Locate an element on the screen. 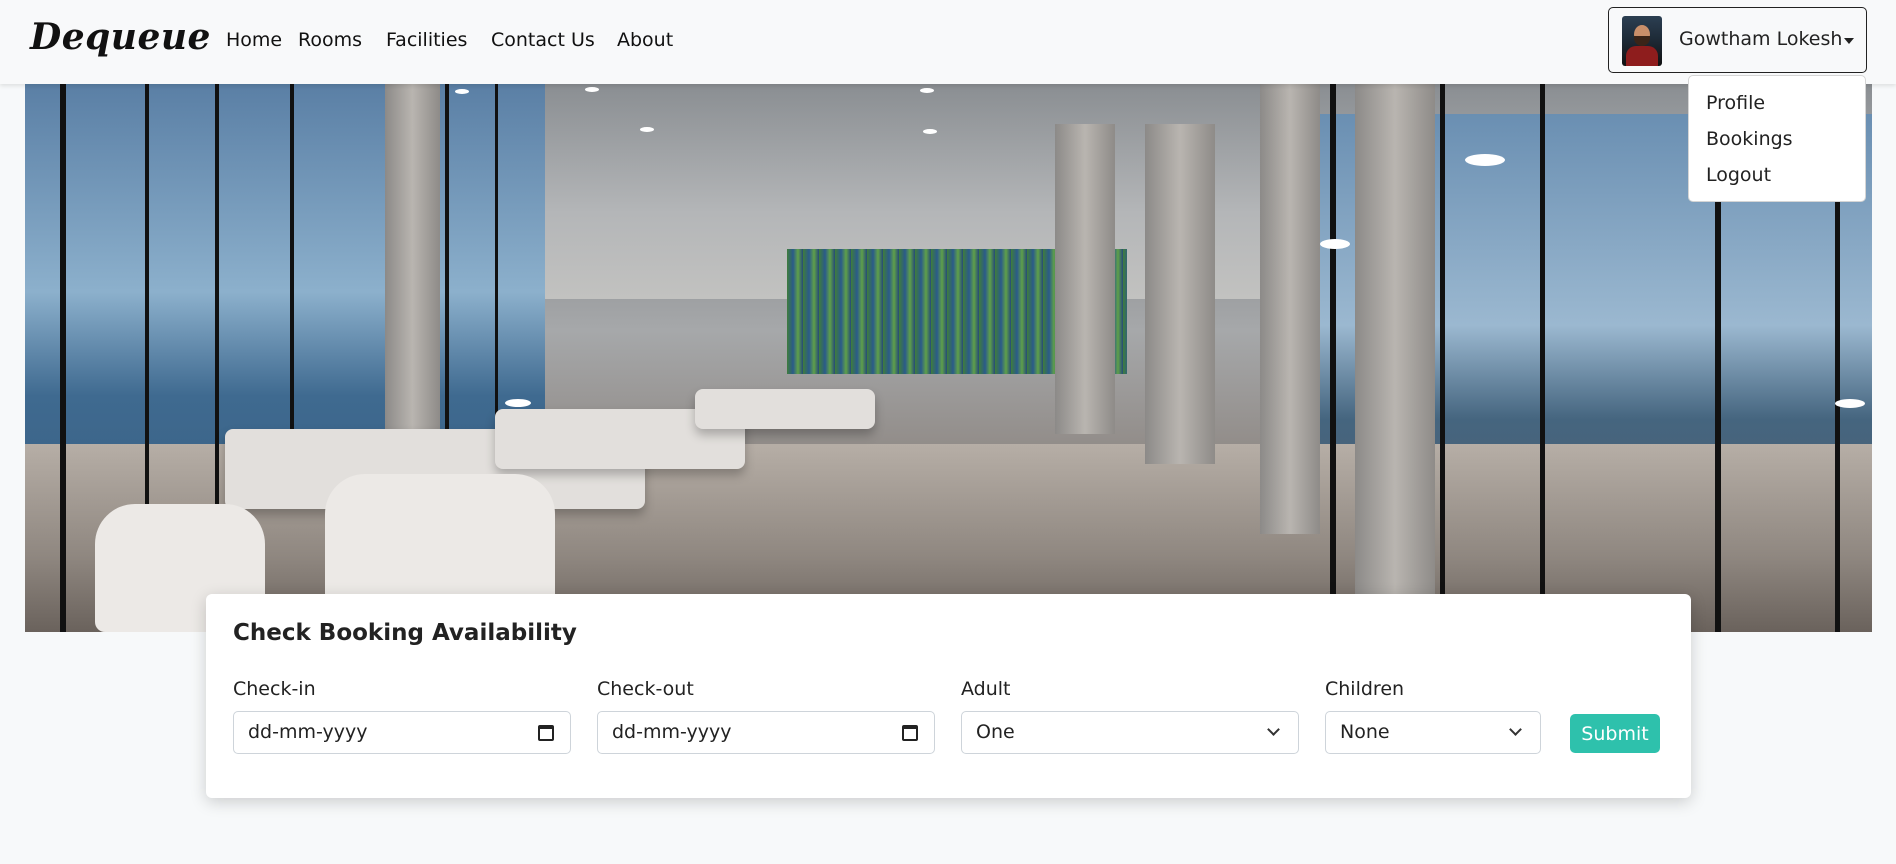 This screenshot has width=1896, height=864. adult-select: One is located at coordinates (1130, 732).